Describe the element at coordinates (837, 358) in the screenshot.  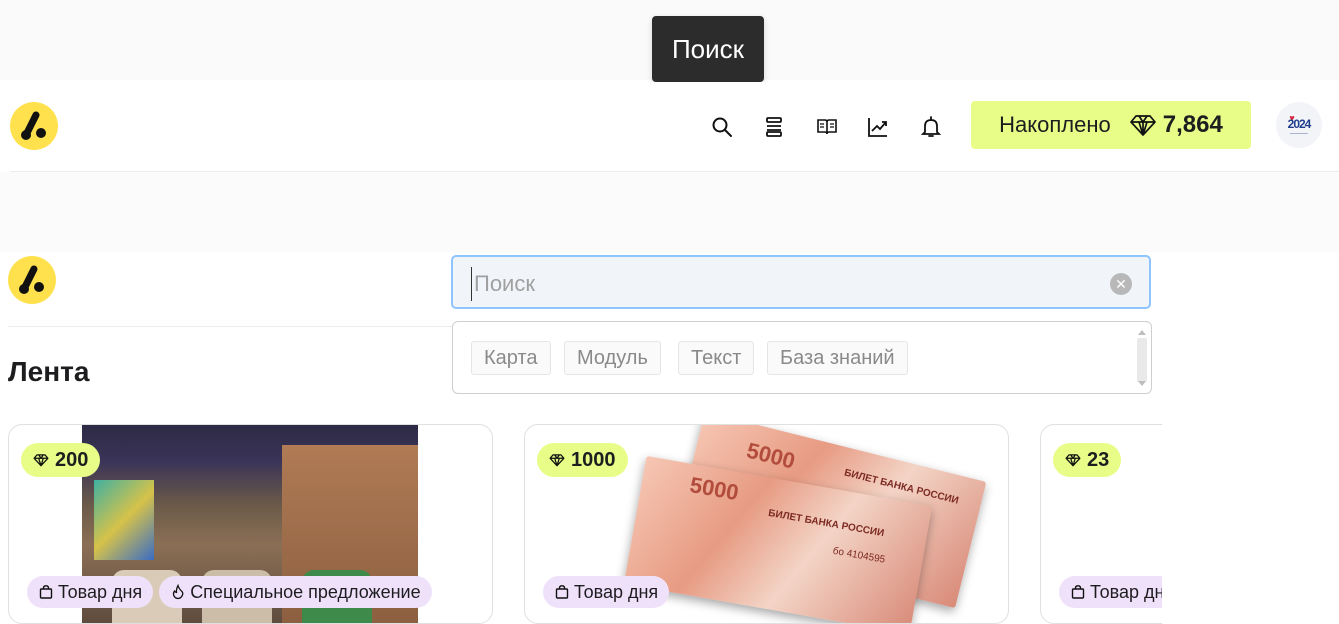
I see `suggestion-chip-knowledge-base: База знаний` at that location.